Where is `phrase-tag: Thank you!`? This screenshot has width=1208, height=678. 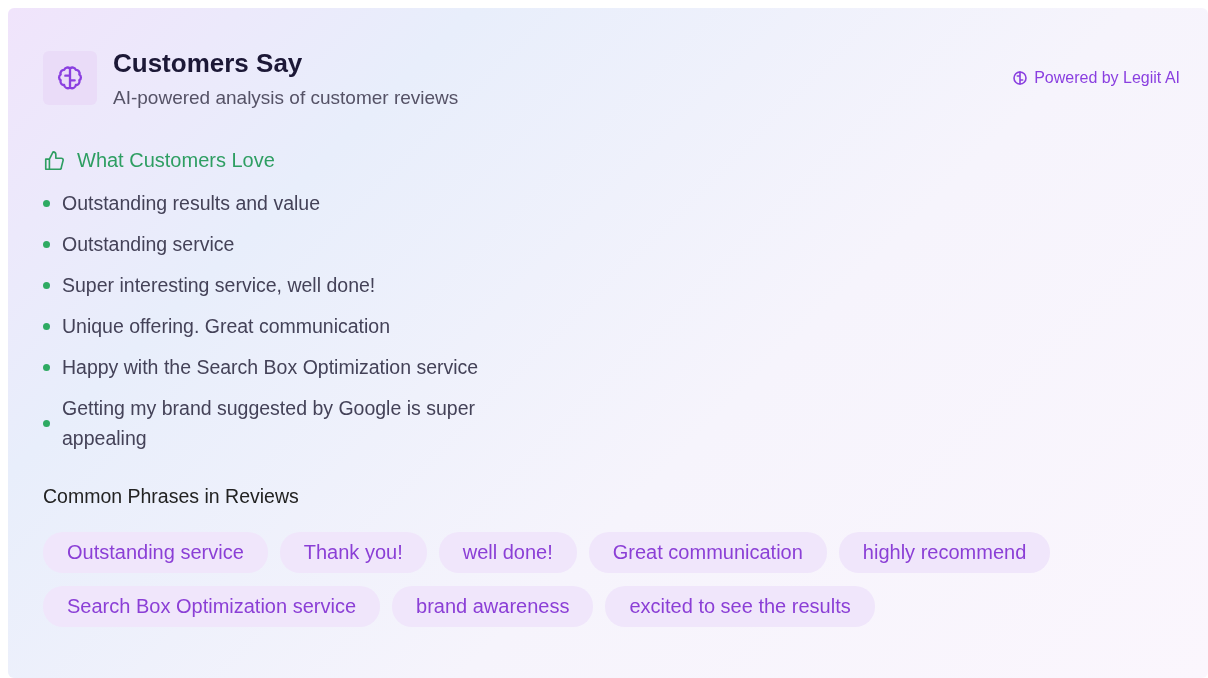 phrase-tag: Thank you! is located at coordinates (353, 552).